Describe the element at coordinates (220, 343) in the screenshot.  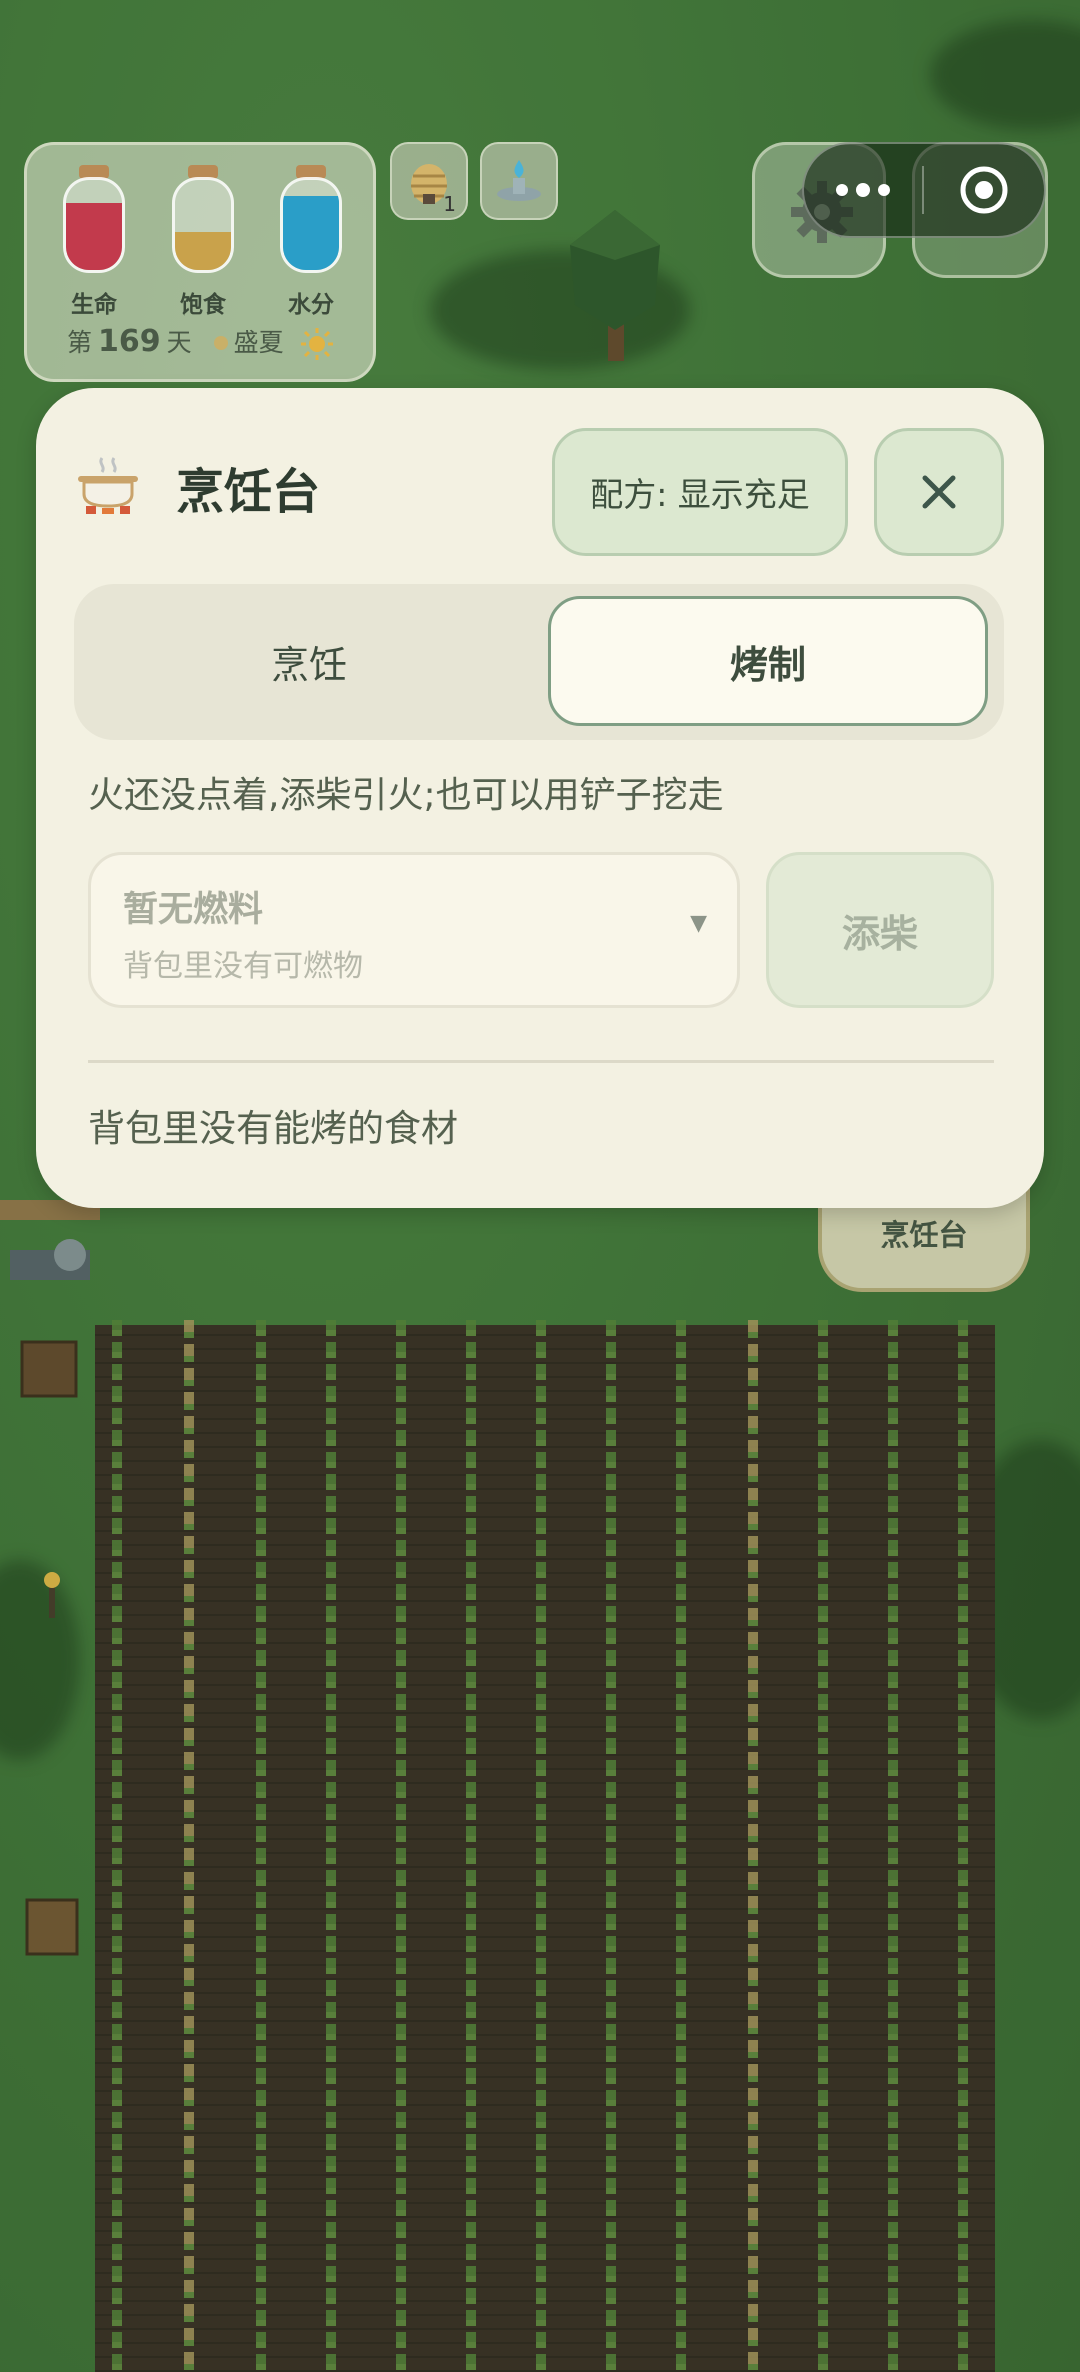
I see `season-dot-icon` at that location.